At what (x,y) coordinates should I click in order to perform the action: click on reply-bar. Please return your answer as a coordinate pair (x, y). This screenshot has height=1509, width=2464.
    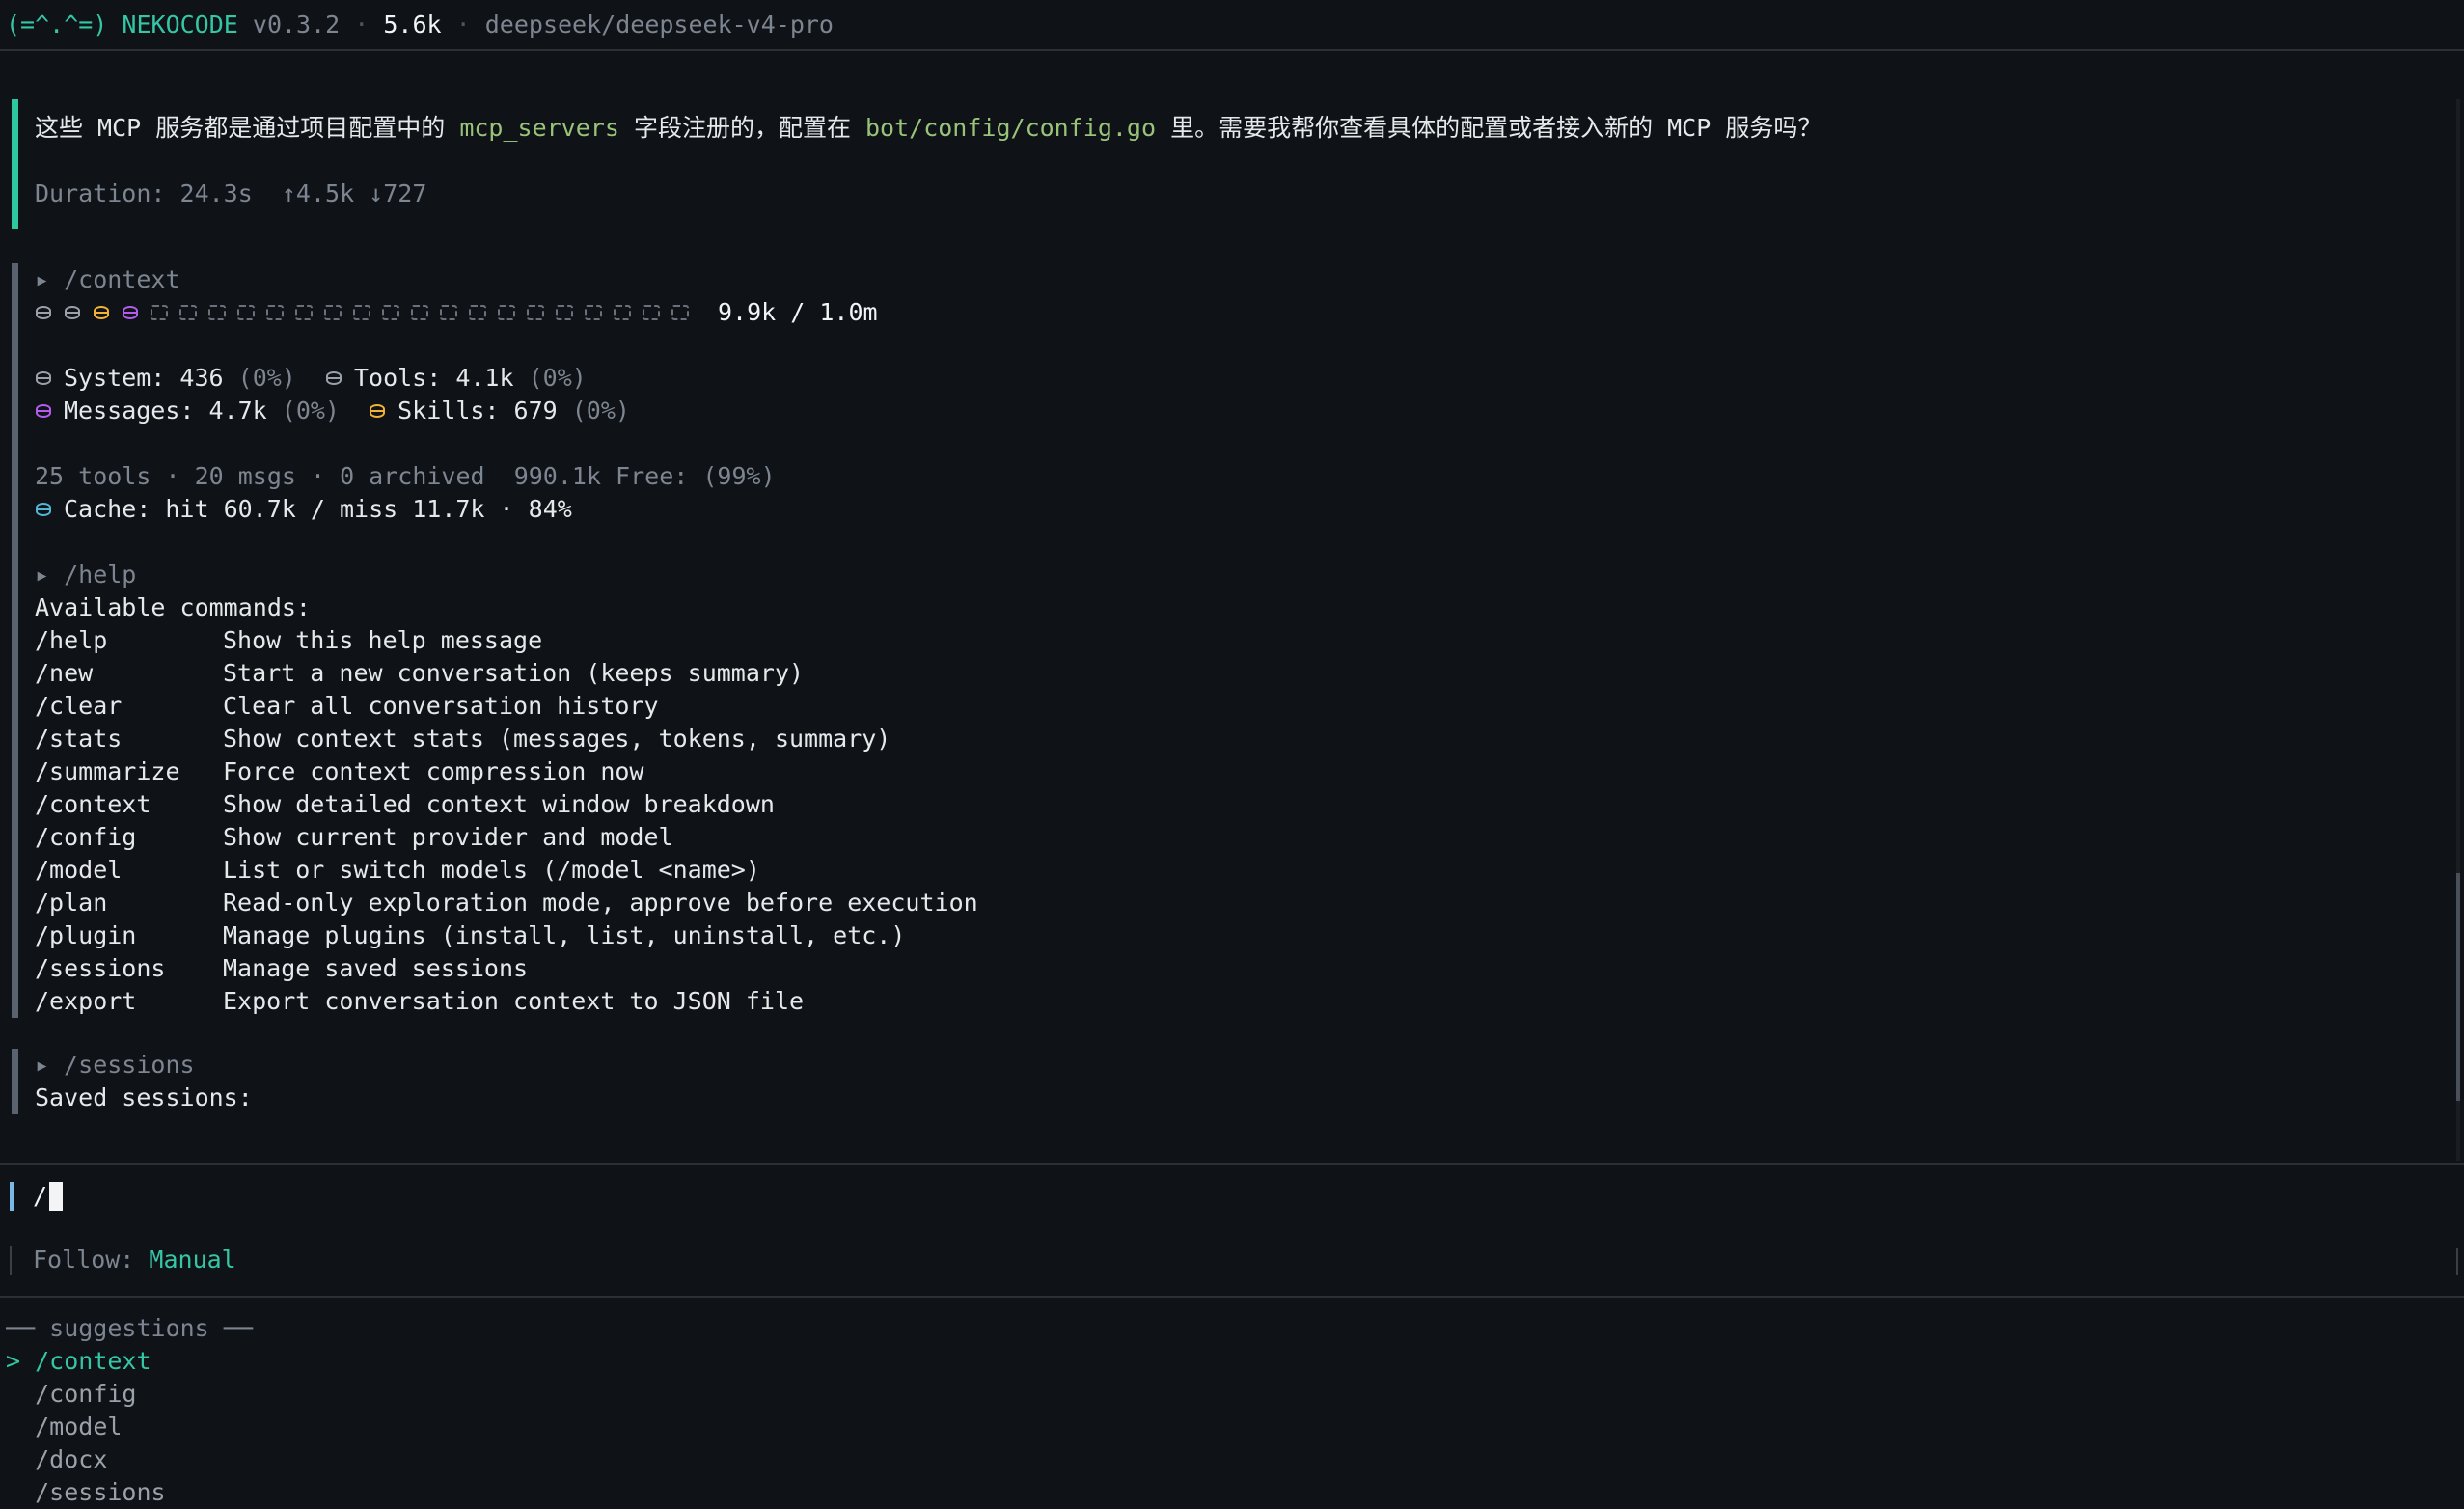
    Looking at the image, I should click on (15, 164).